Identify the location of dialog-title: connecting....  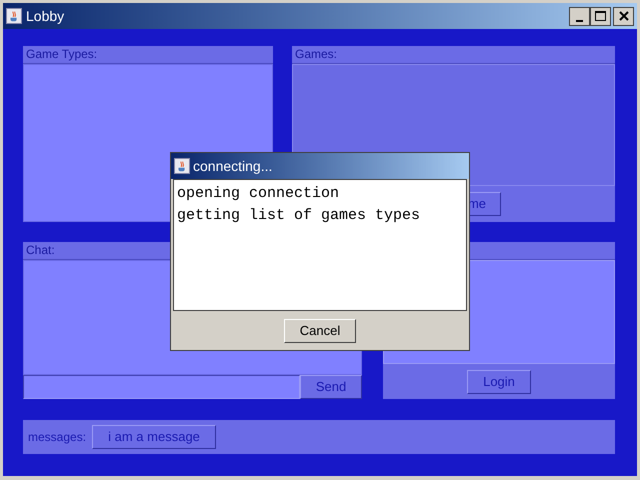
(232, 166).